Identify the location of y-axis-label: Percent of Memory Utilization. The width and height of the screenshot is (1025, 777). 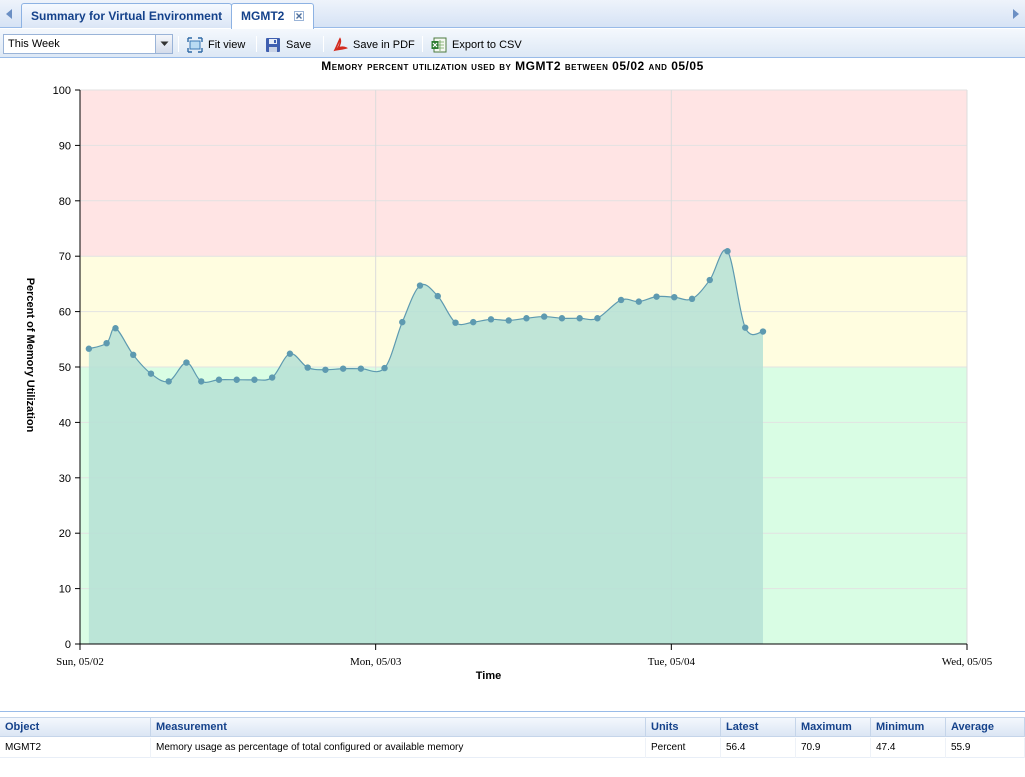
(30, 355).